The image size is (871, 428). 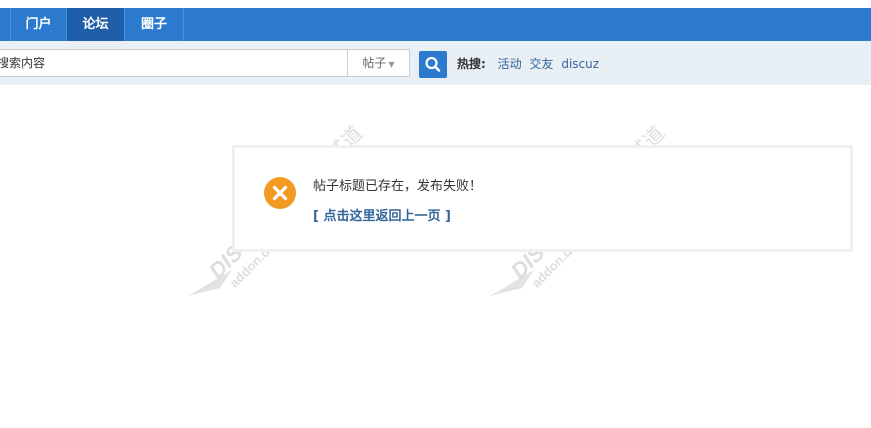 I want to click on search-type-label: 帖子, so click(x=374, y=63).